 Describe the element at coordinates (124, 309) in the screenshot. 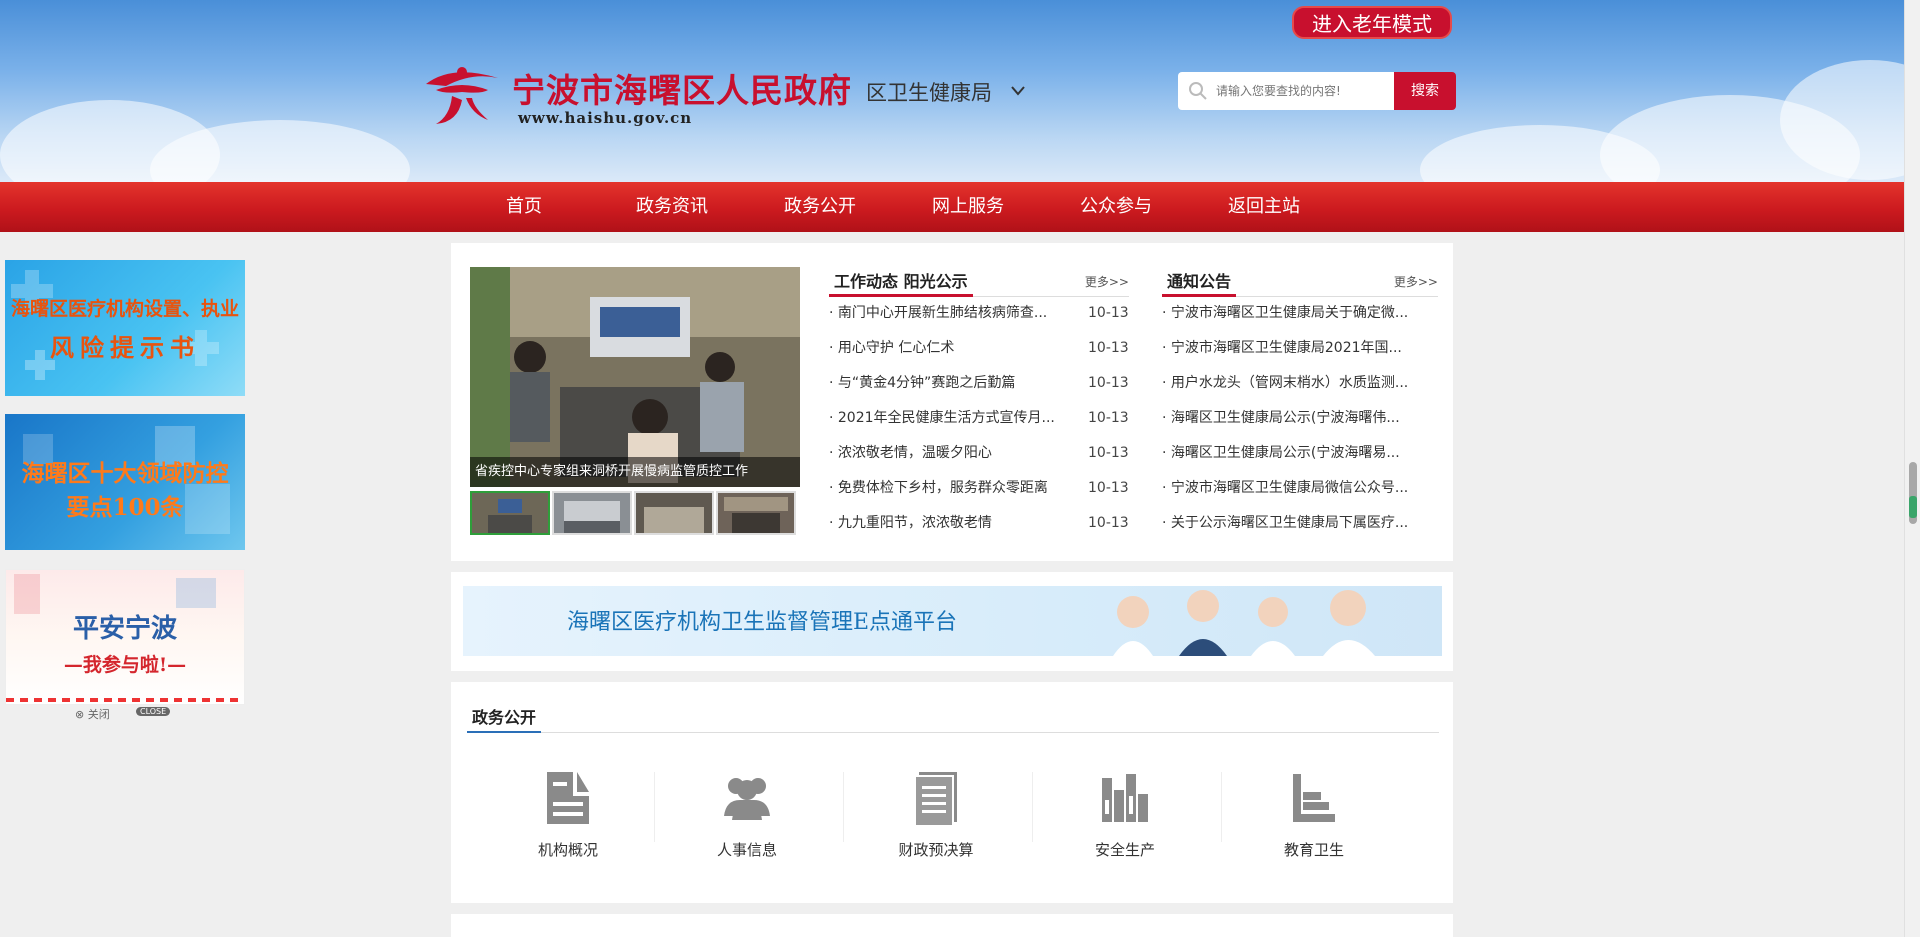

I see `ad-risk-line1: 海曙区医疗机构设置、执业` at that location.